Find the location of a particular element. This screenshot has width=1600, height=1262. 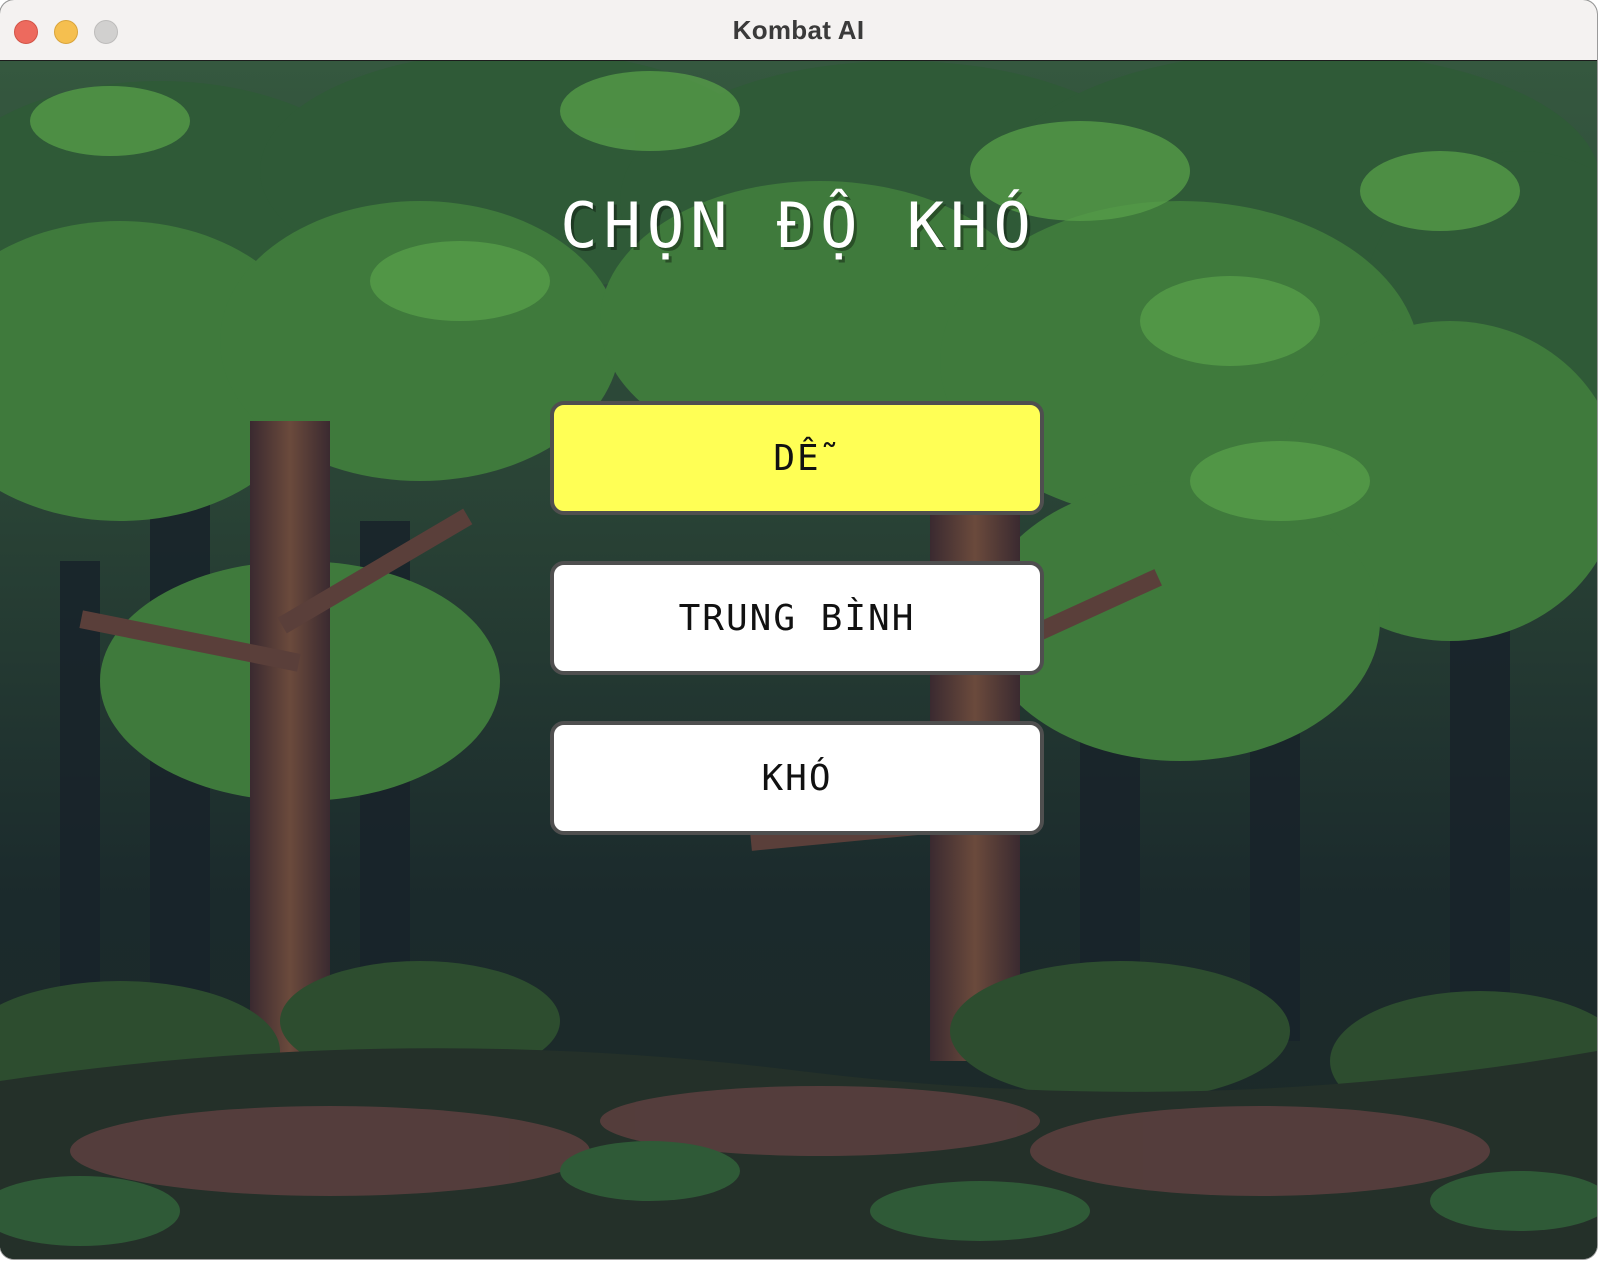

difficulty-hard-label: KHÓ is located at coordinates (797, 778).